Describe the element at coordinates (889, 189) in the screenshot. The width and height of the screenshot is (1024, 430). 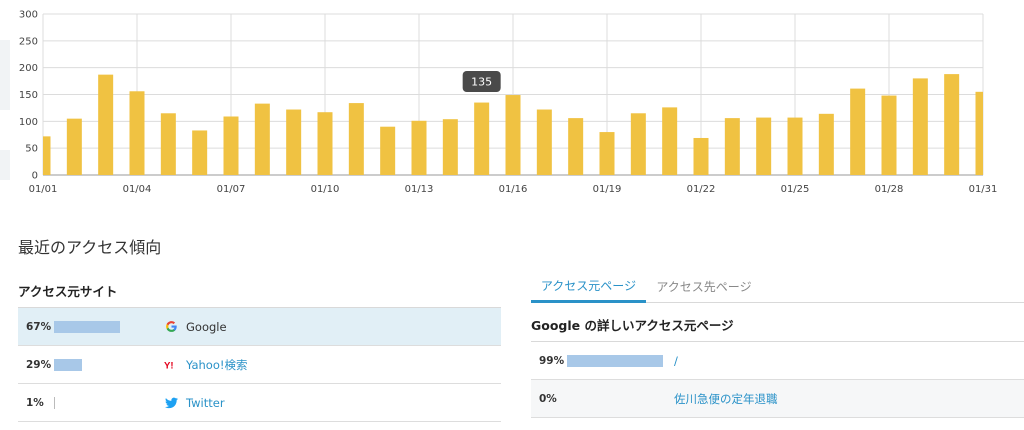
I see `x-tick-label: 01/28` at that location.